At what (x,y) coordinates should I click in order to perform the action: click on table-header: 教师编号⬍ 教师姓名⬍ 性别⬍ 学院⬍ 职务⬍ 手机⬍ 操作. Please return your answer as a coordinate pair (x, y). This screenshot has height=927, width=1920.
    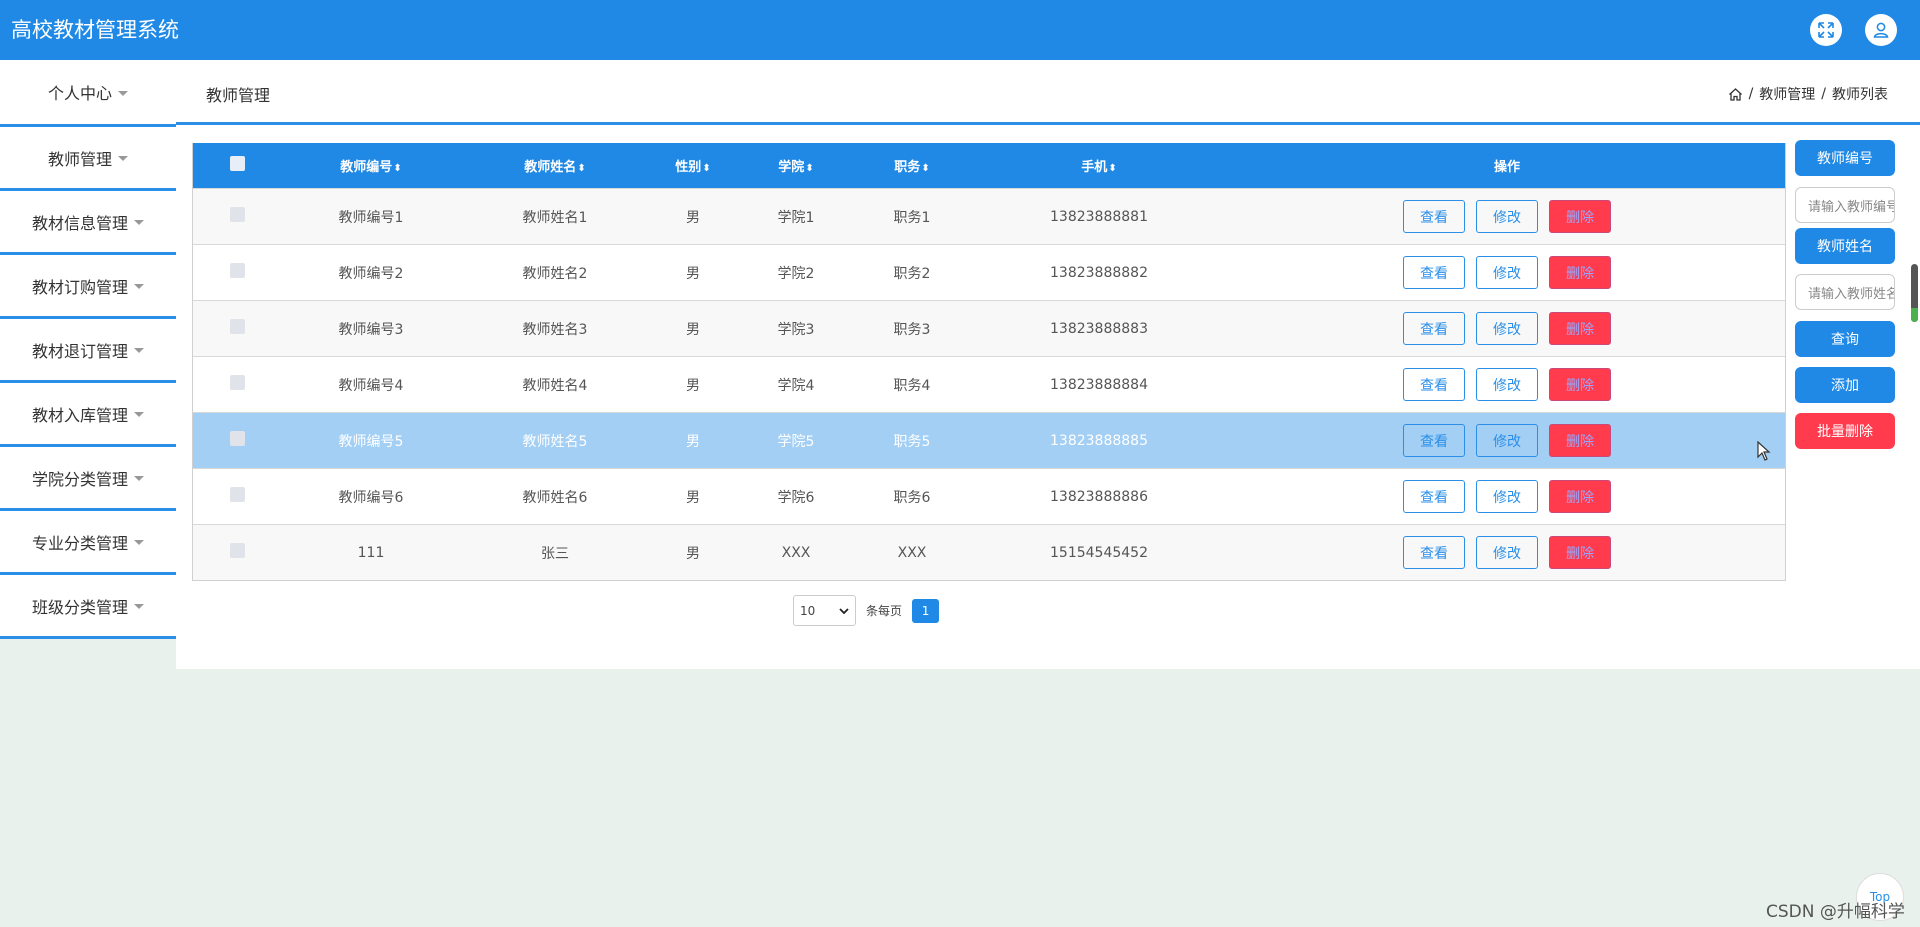
    Looking at the image, I should click on (989, 165).